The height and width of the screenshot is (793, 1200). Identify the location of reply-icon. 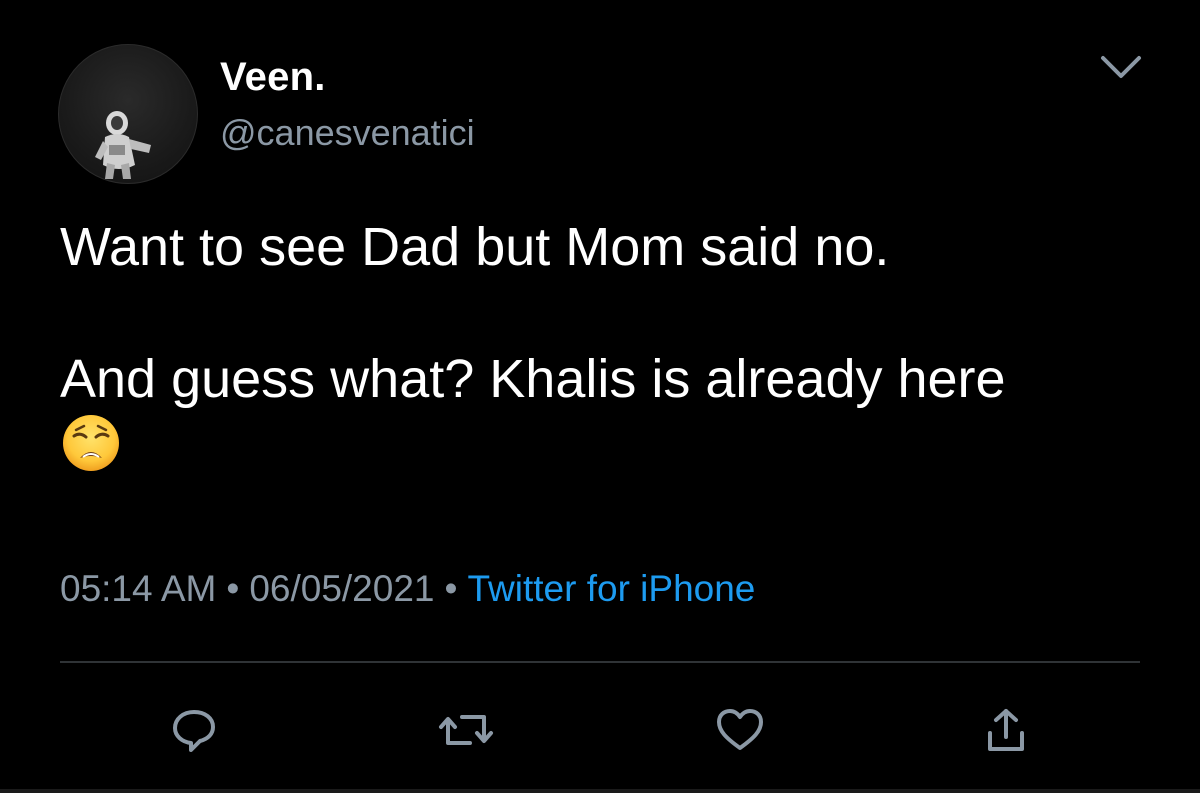
(194, 731).